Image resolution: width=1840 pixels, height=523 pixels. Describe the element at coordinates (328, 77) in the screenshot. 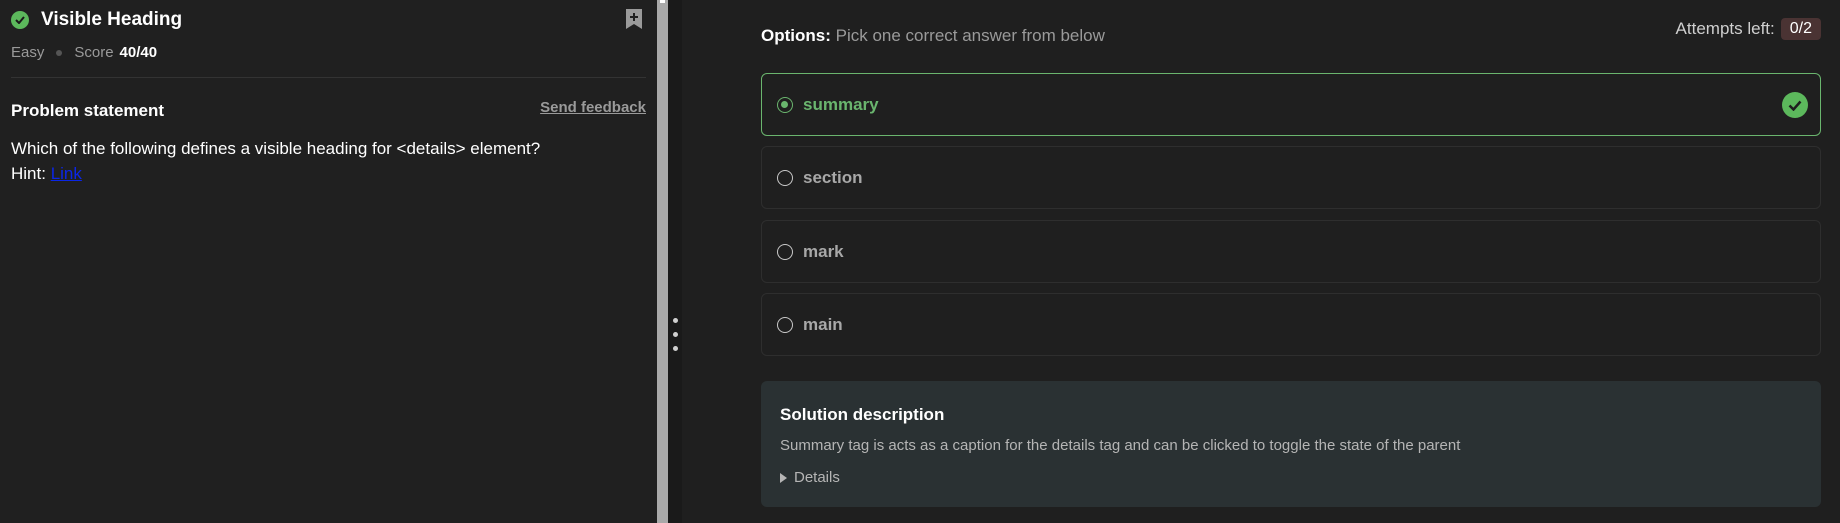

I see `divider` at that location.